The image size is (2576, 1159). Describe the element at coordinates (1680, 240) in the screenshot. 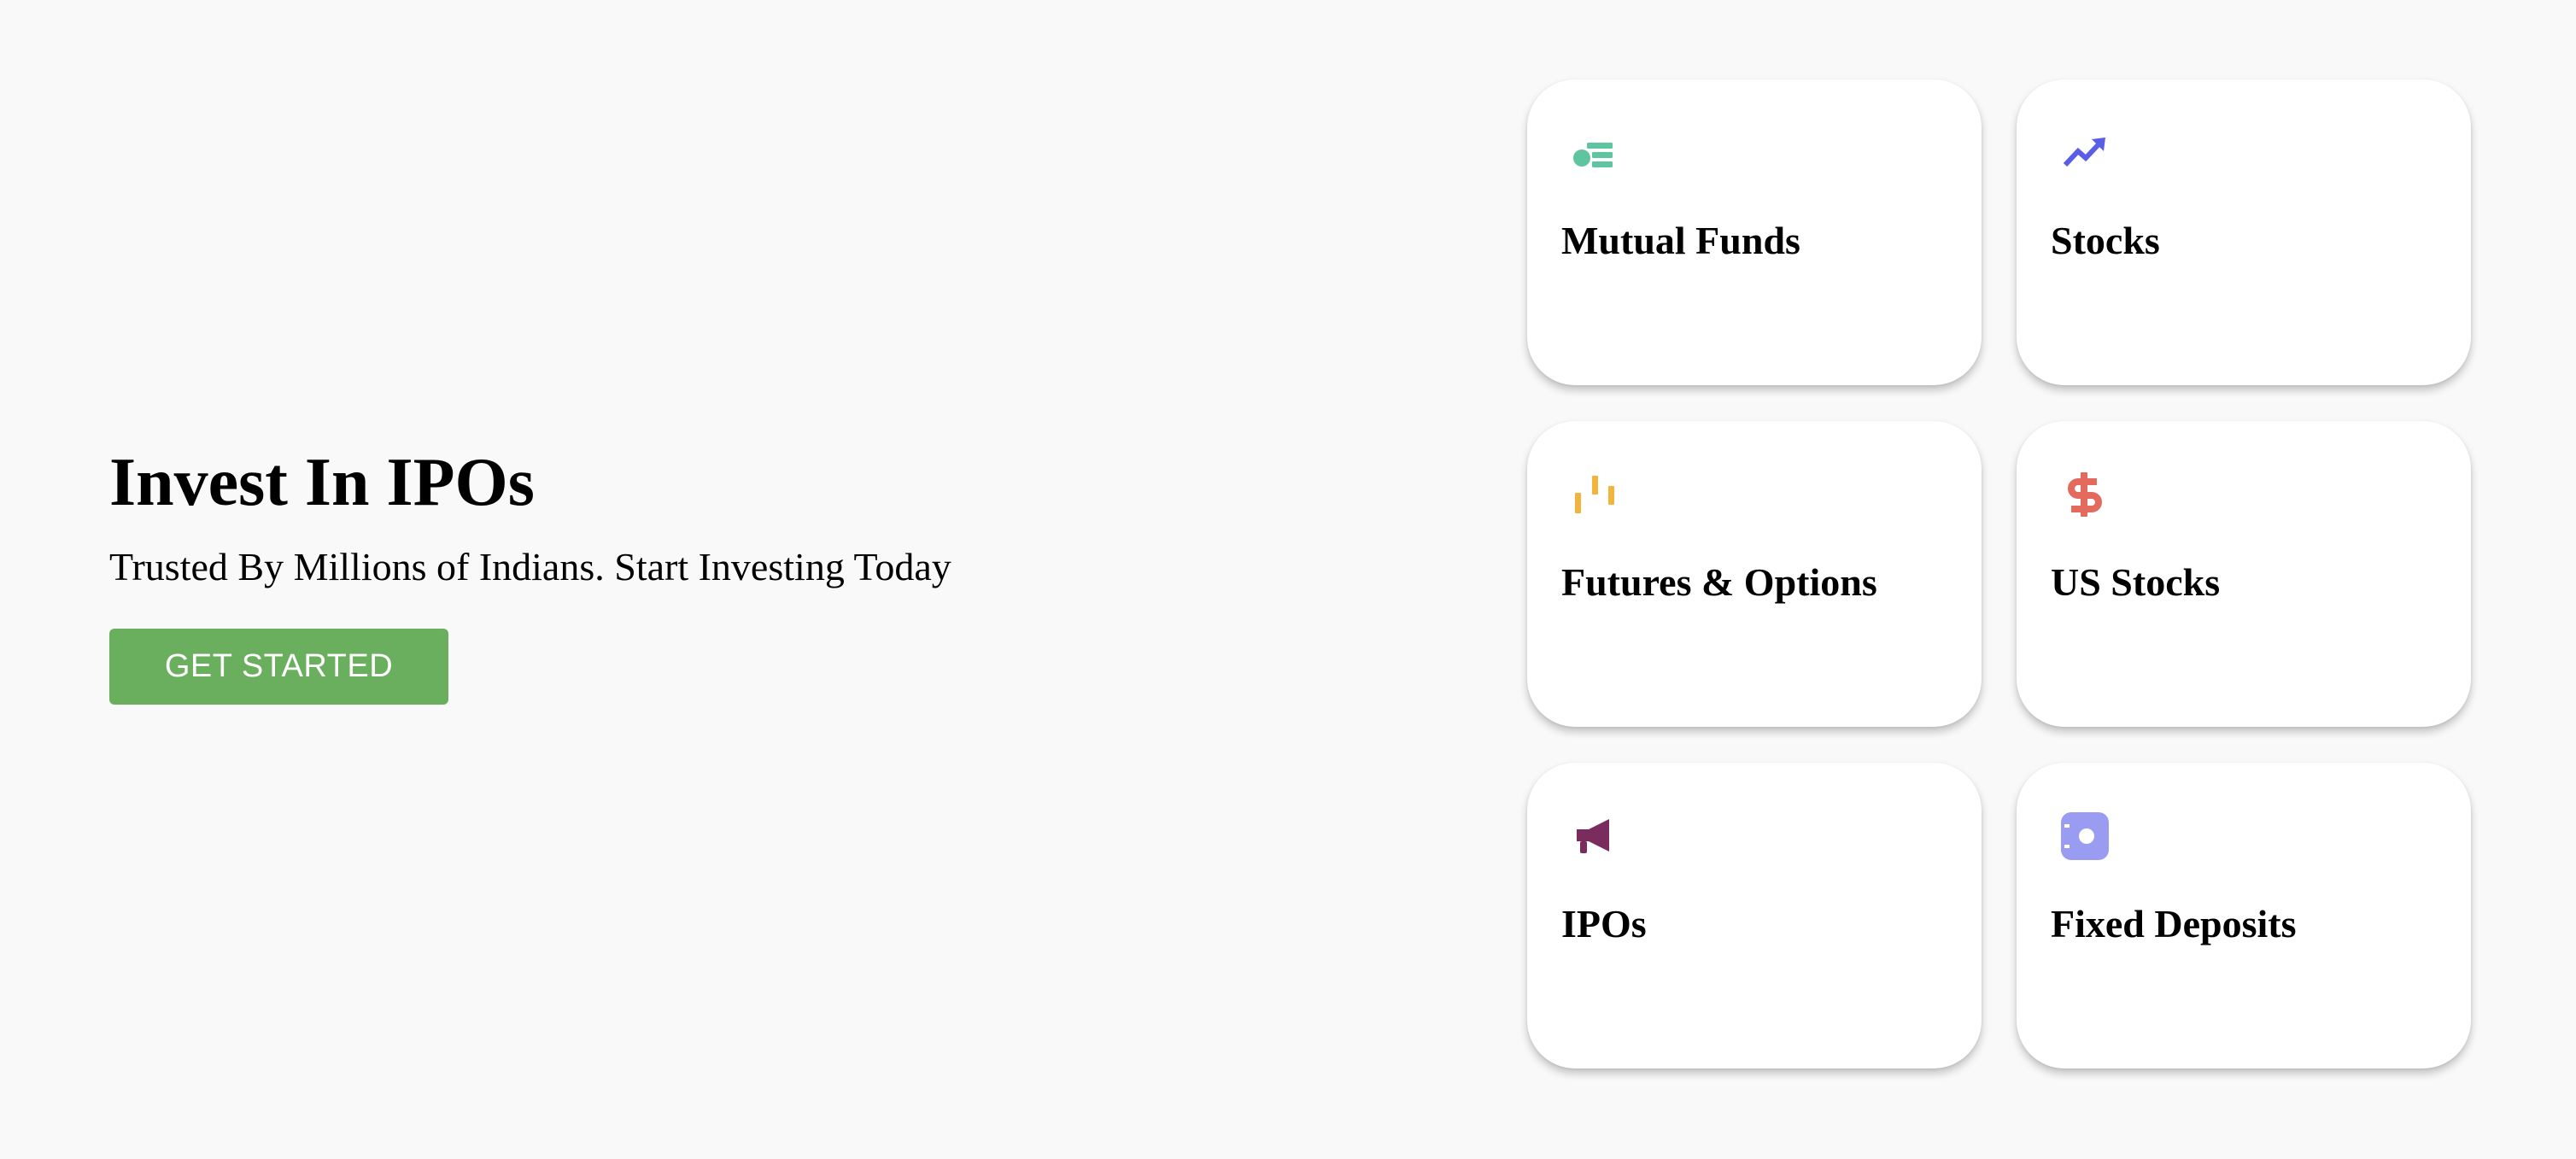

I see `product-label: Mutual Funds` at that location.